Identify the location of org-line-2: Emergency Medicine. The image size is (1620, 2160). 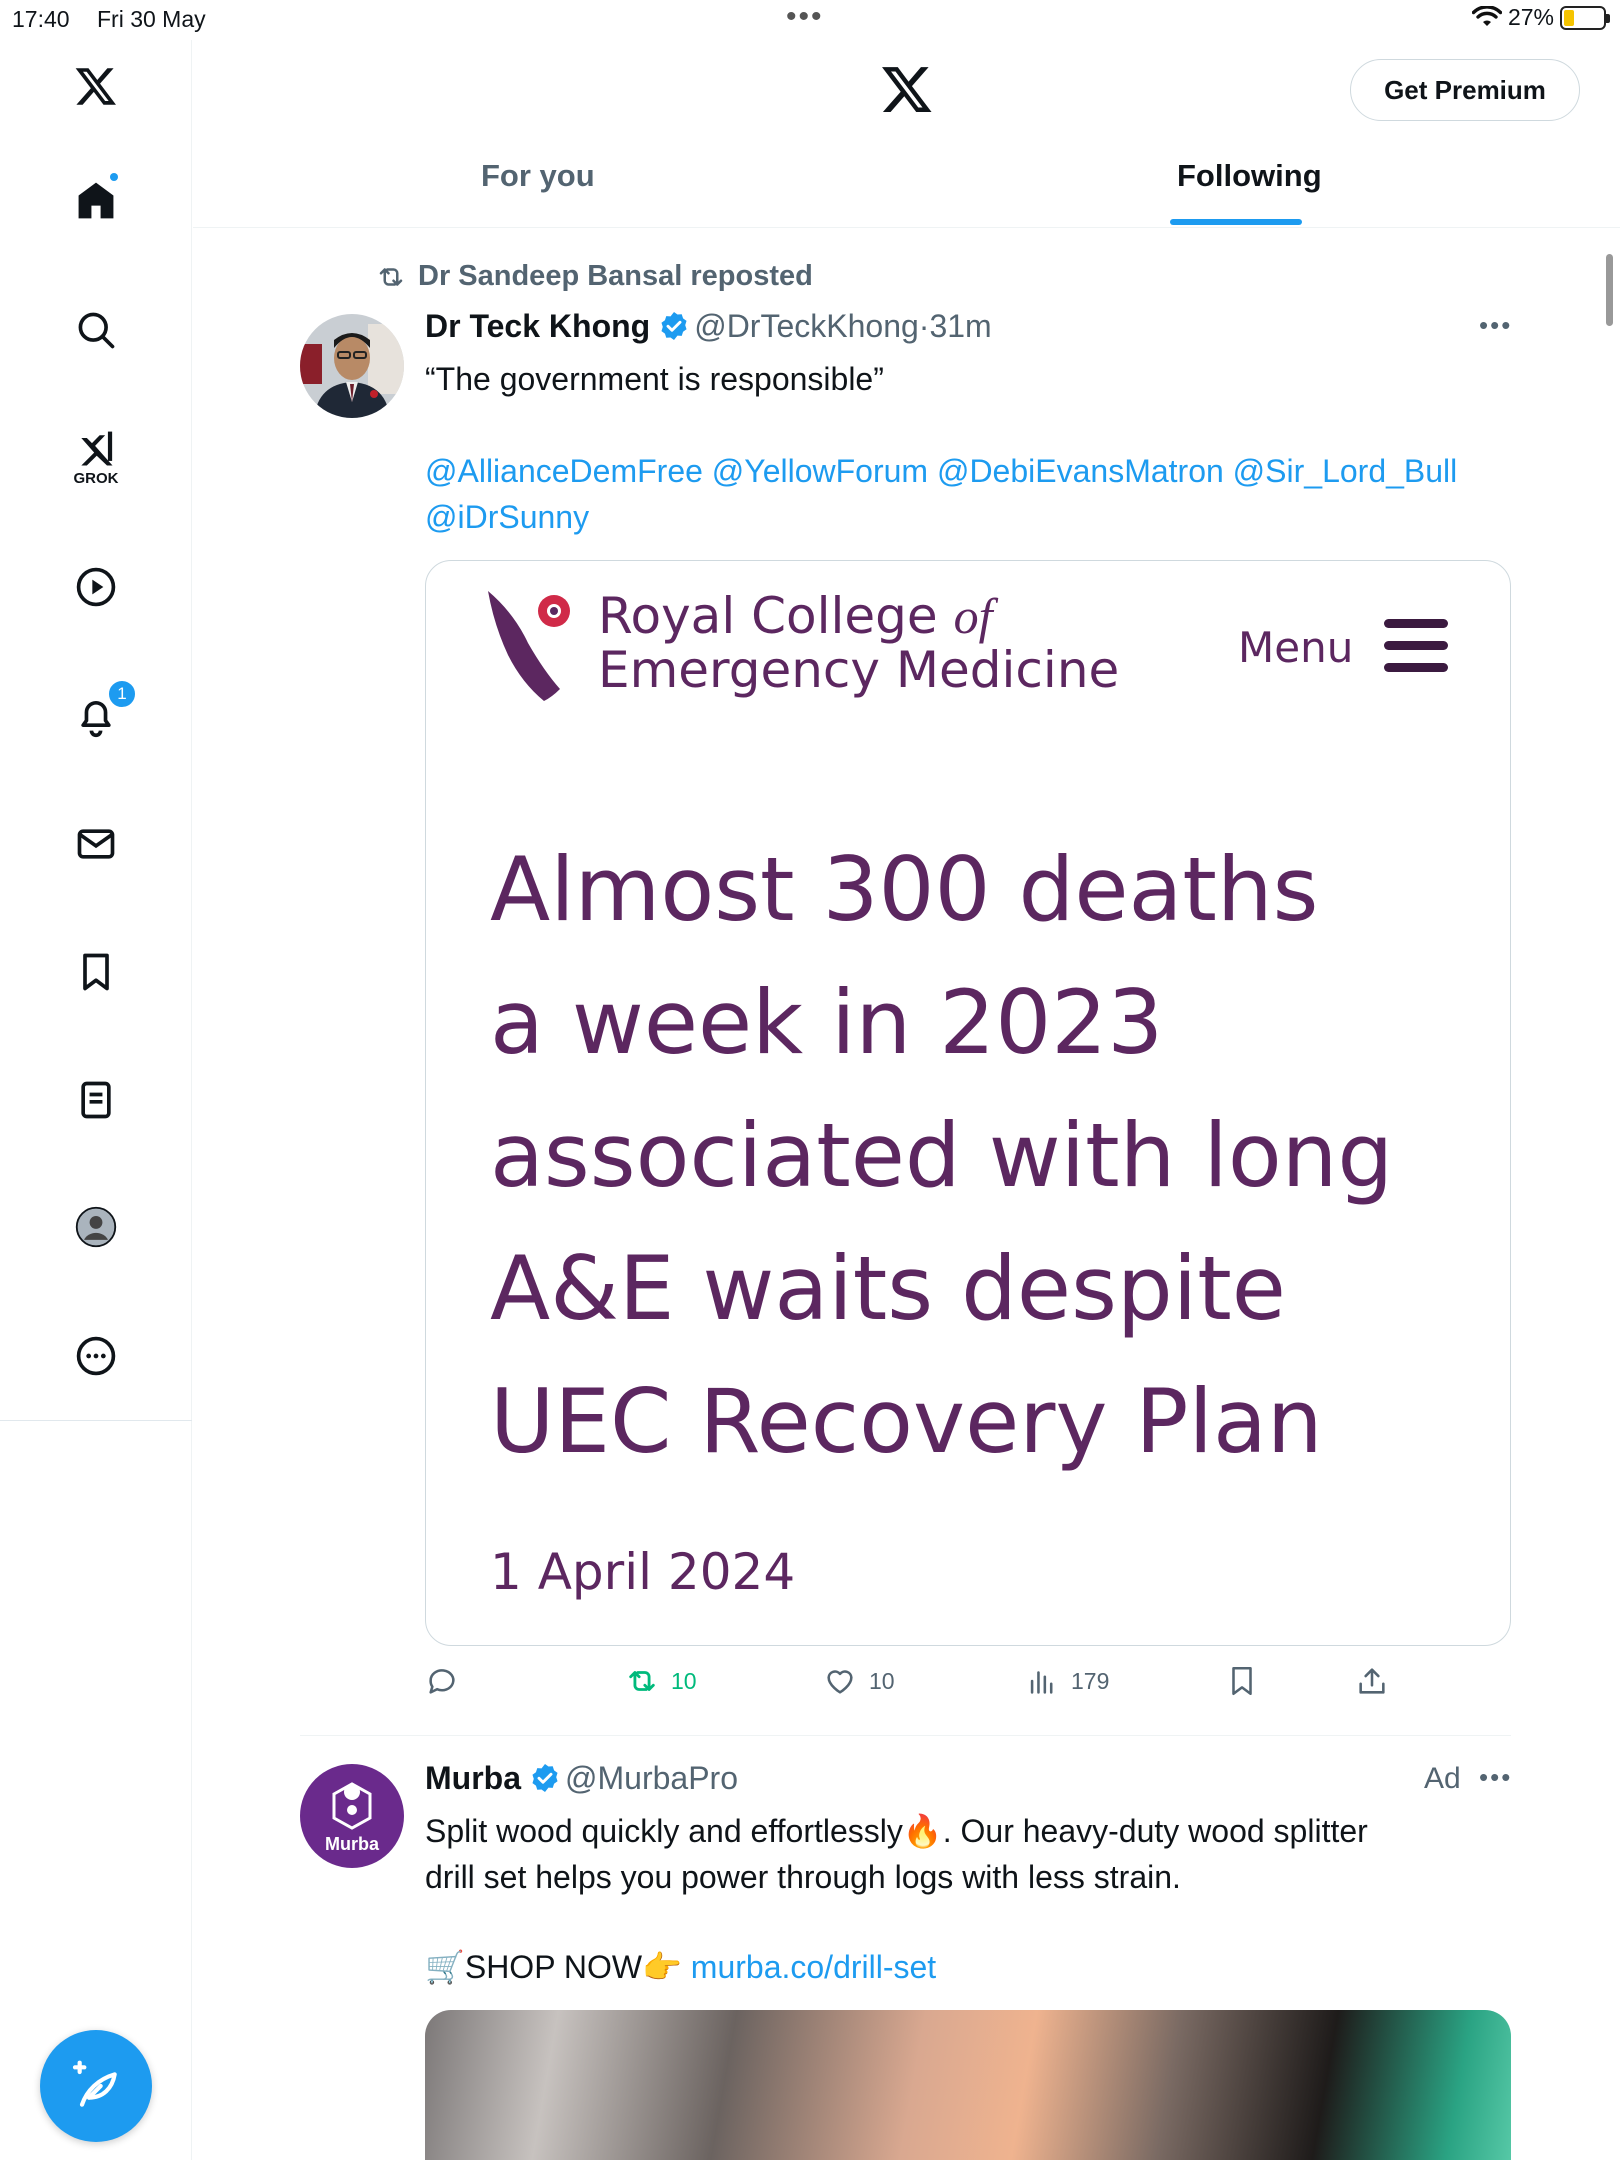
(859, 670).